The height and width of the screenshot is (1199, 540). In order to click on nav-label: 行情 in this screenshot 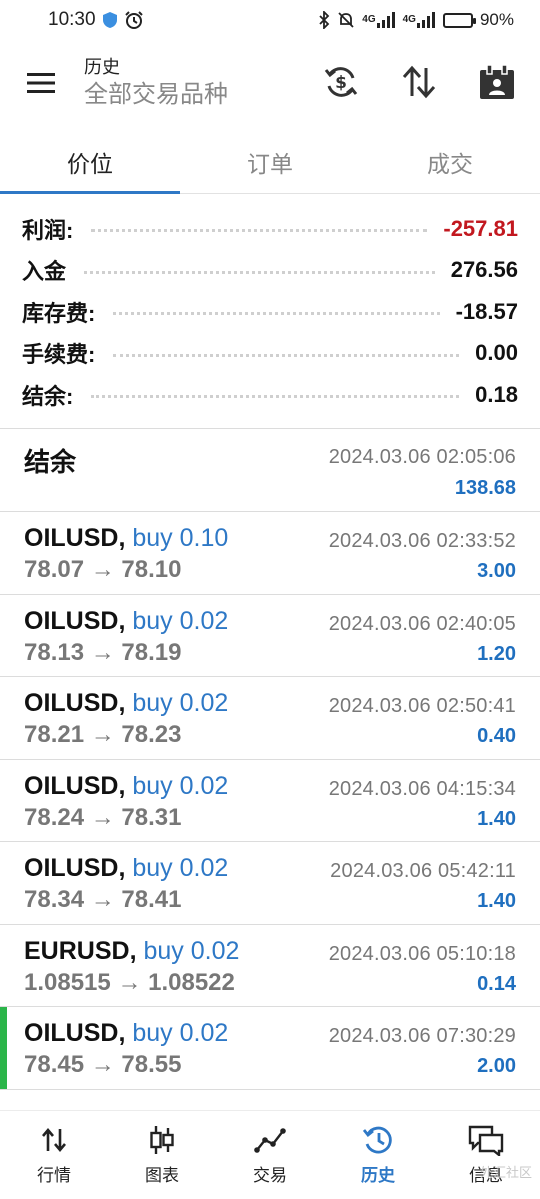, I will do `click(54, 1175)`.